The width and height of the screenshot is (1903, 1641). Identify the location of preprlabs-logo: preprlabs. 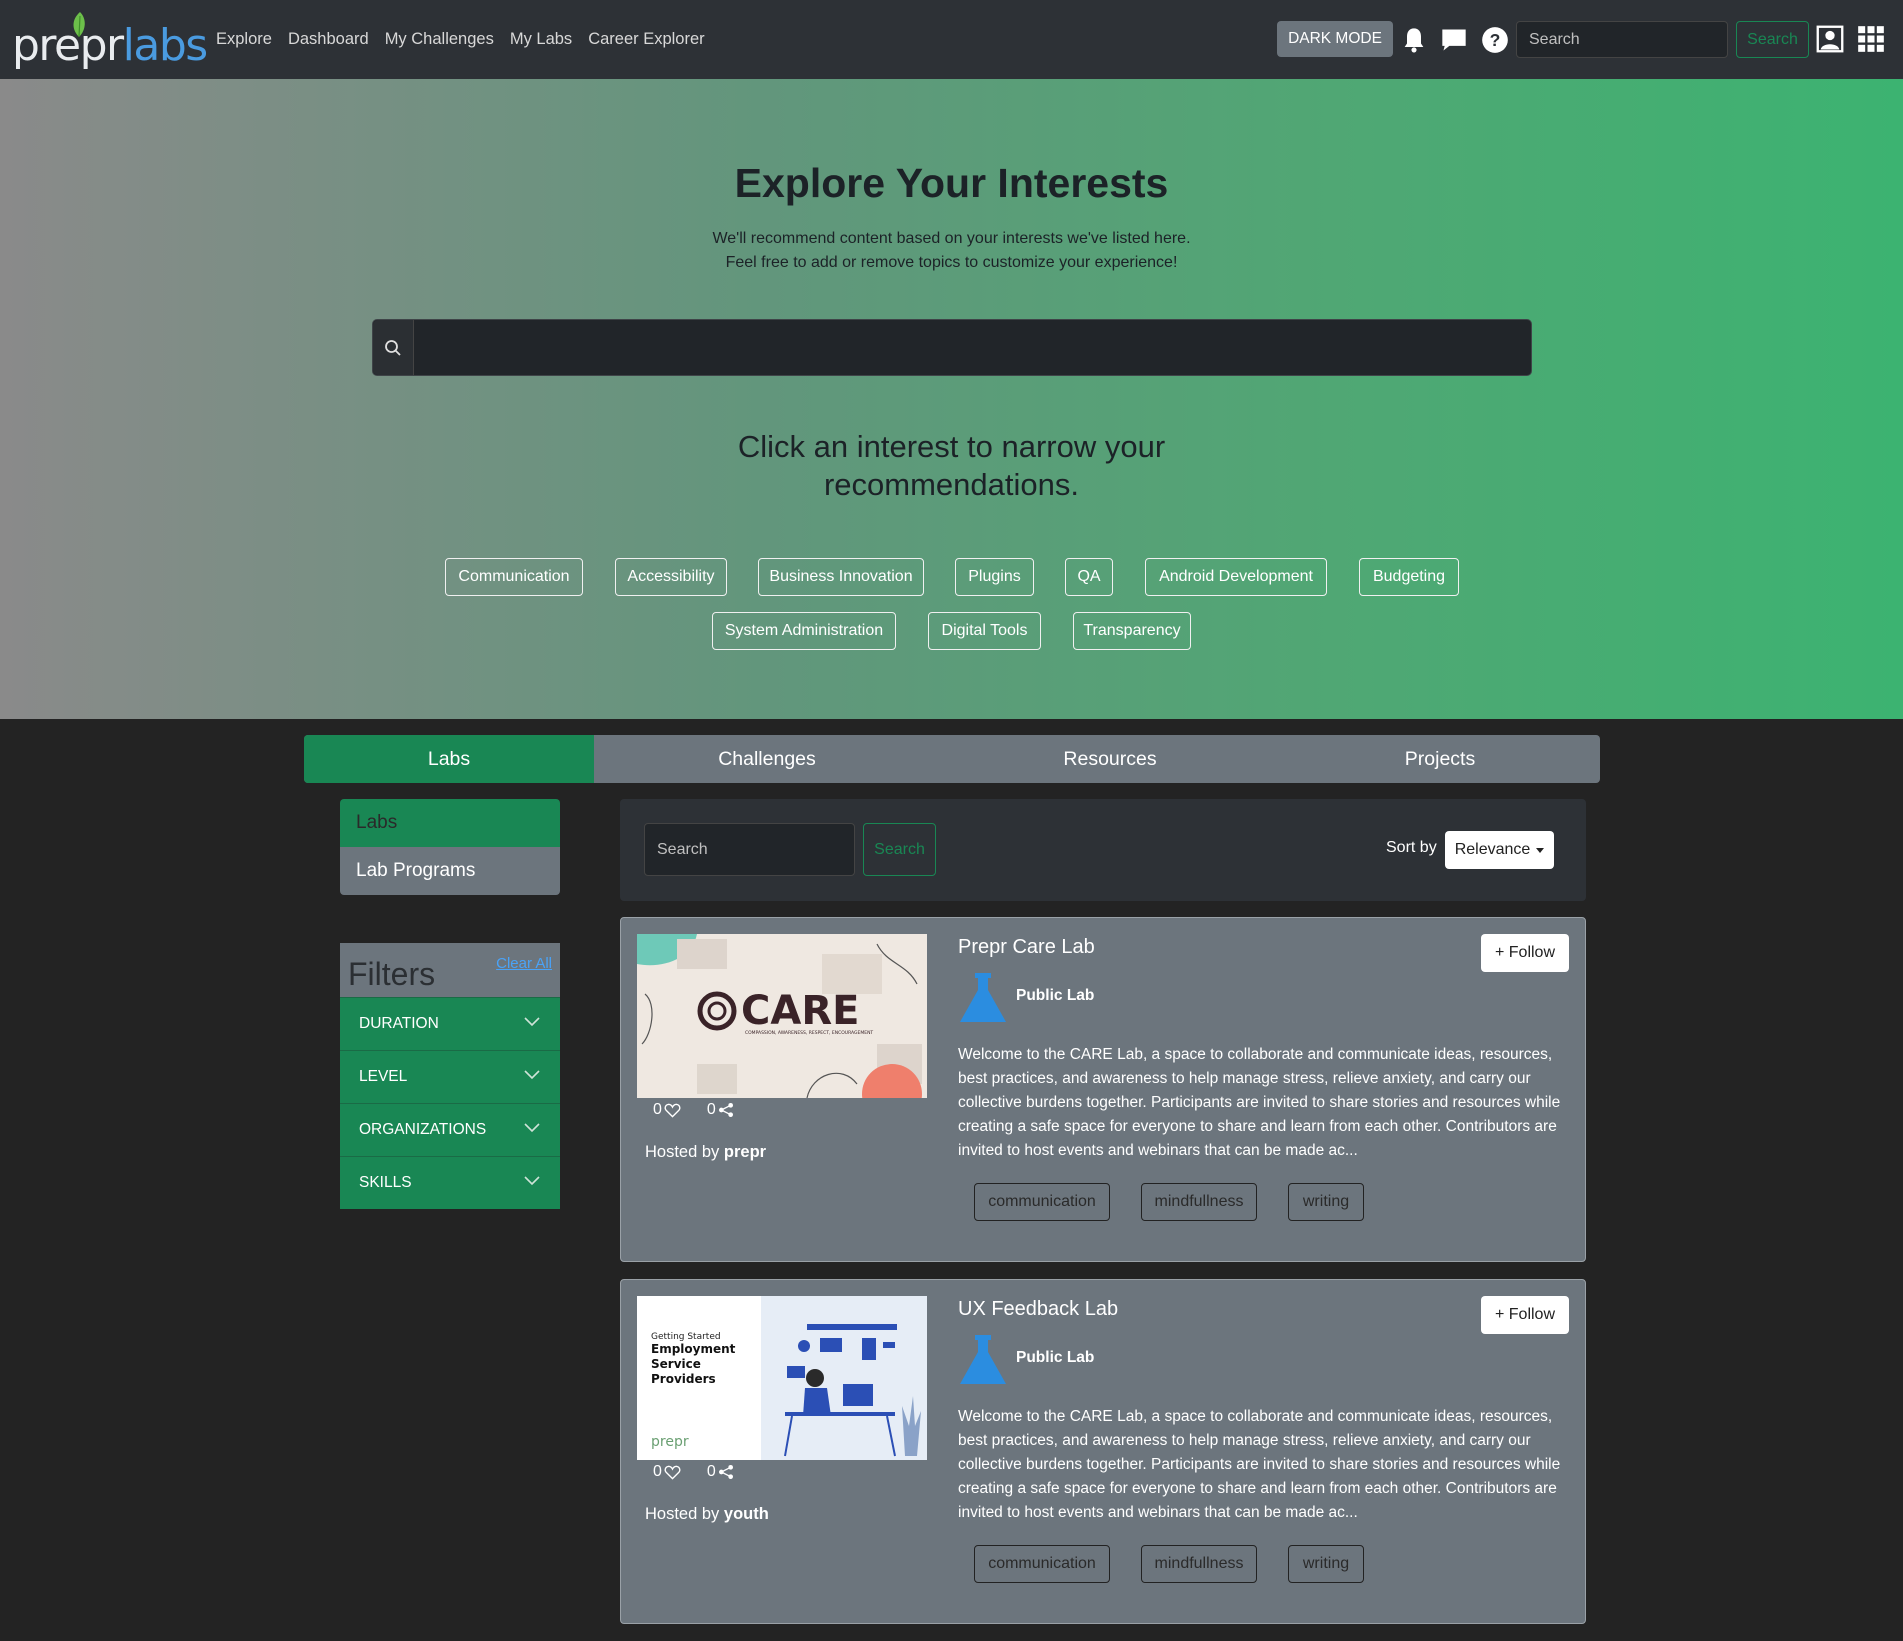
(110, 39).